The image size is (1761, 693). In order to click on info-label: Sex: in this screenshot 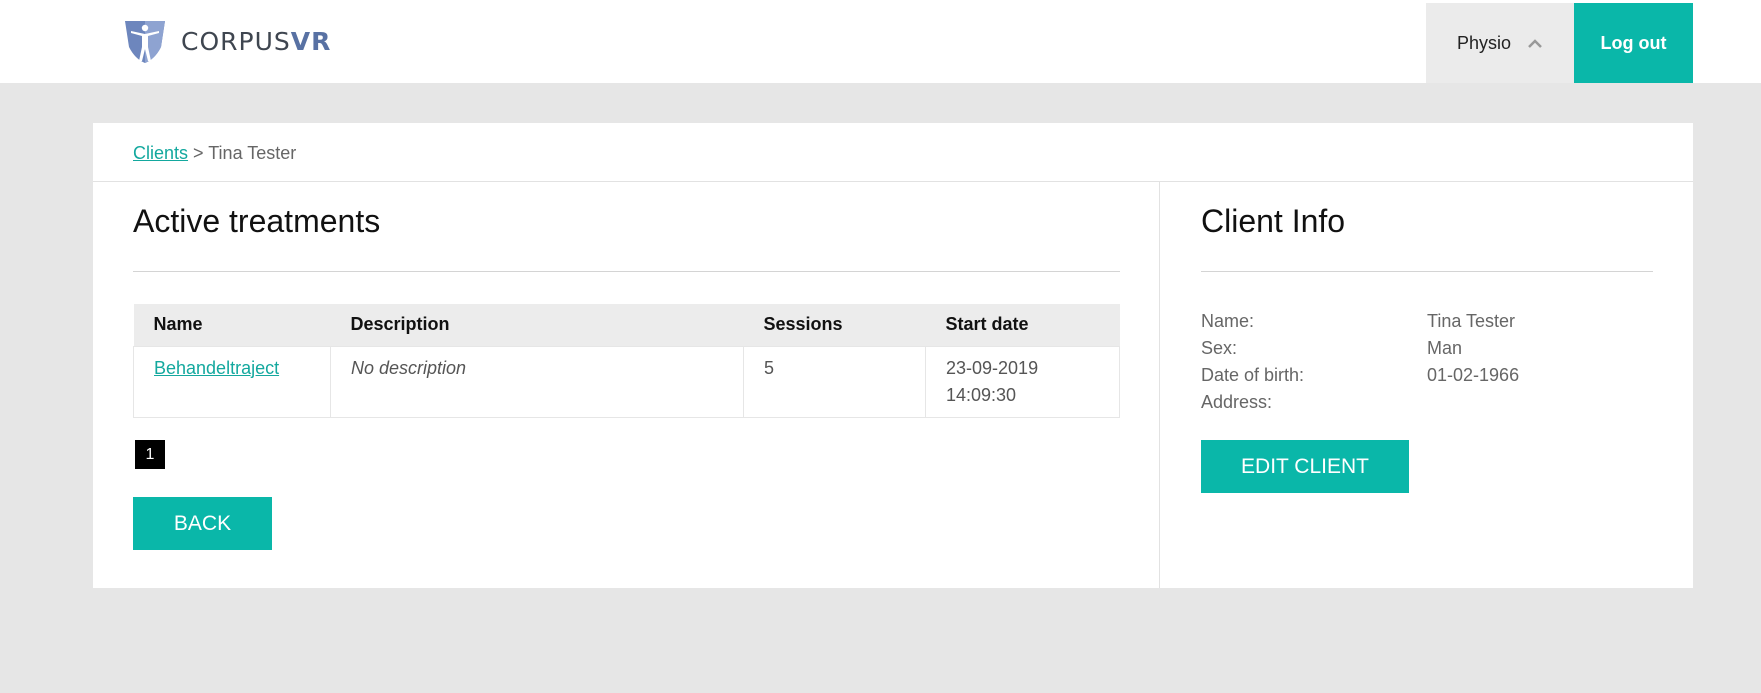, I will do `click(1219, 348)`.